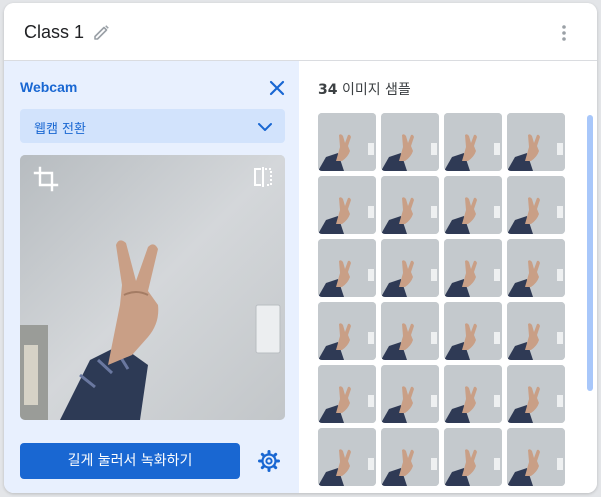 This screenshot has height=497, width=601. I want to click on samples-count: 34 이미지 샘플, so click(364, 89).